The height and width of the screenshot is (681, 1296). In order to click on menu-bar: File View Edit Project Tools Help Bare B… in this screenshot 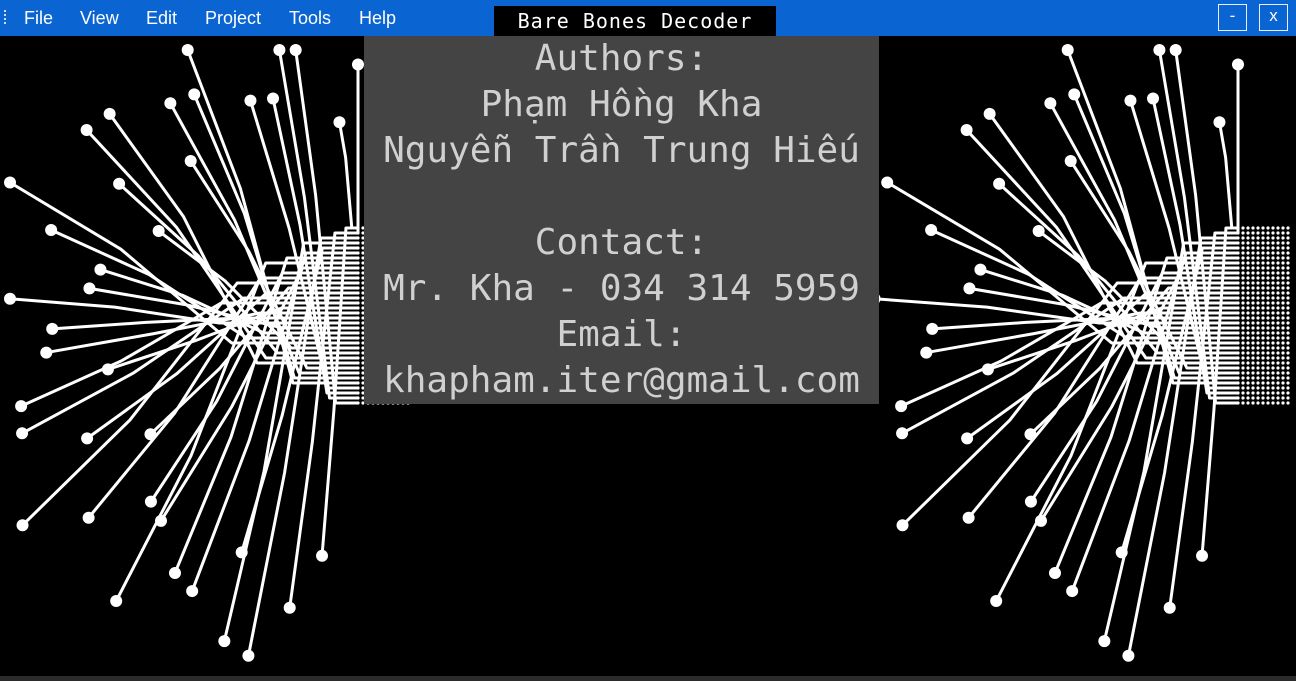, I will do `click(648, 18)`.